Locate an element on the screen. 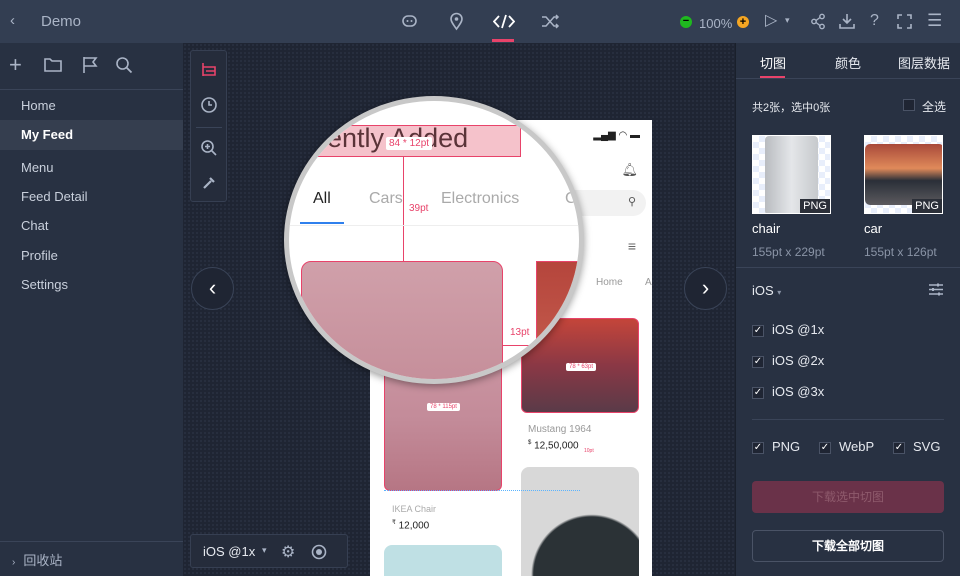 This screenshot has height=576, width=960. location-pin-icon is located at coordinates (456, 21).